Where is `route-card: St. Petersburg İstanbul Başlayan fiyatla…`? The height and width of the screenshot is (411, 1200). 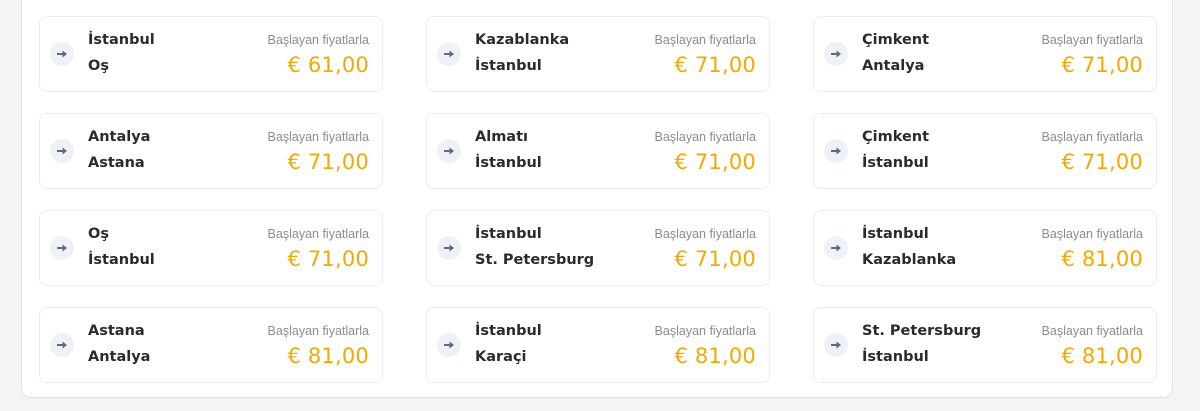 route-card: St. Petersburg İstanbul Başlayan fiyatla… is located at coordinates (985, 345).